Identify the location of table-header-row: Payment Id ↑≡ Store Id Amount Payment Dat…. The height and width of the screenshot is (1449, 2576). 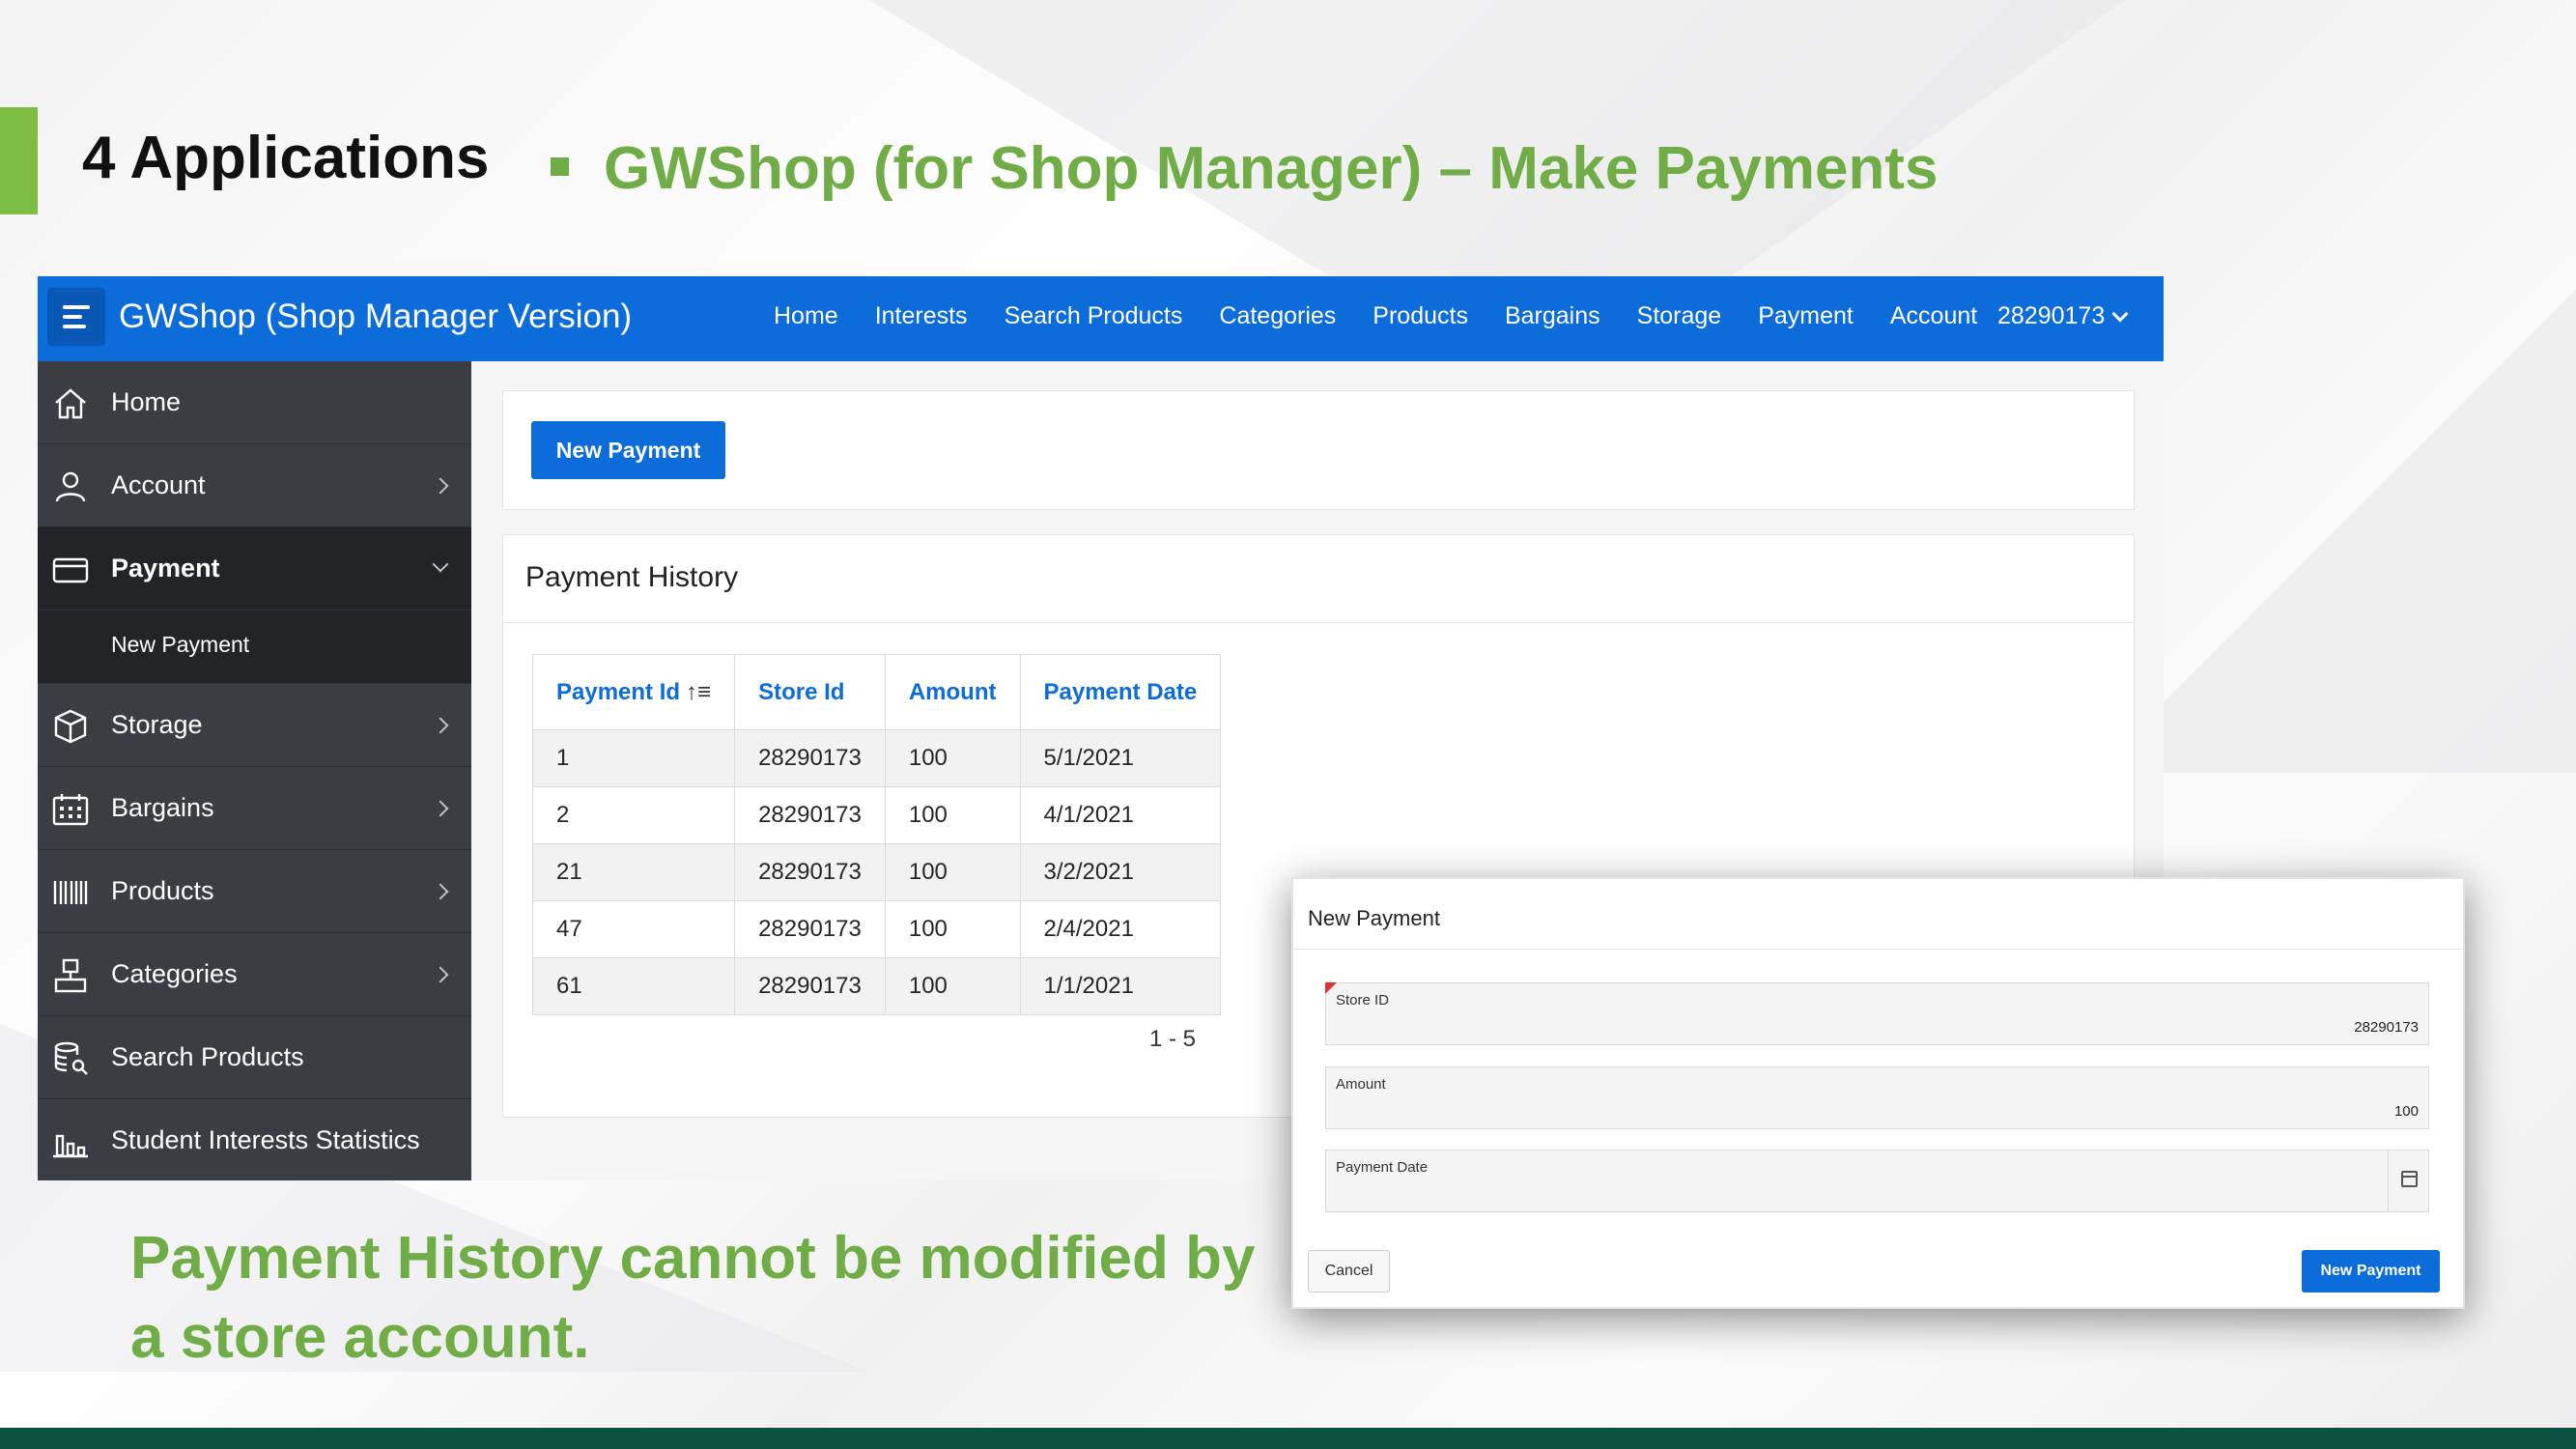
(876, 692).